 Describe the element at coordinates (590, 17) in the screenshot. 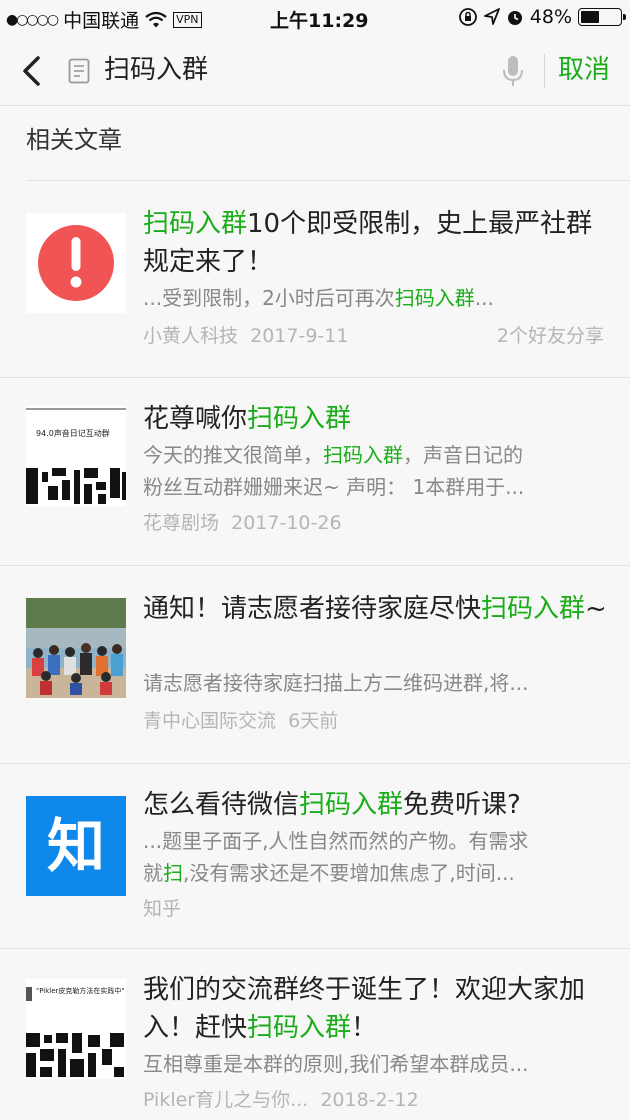

I see `battery-fill` at that location.